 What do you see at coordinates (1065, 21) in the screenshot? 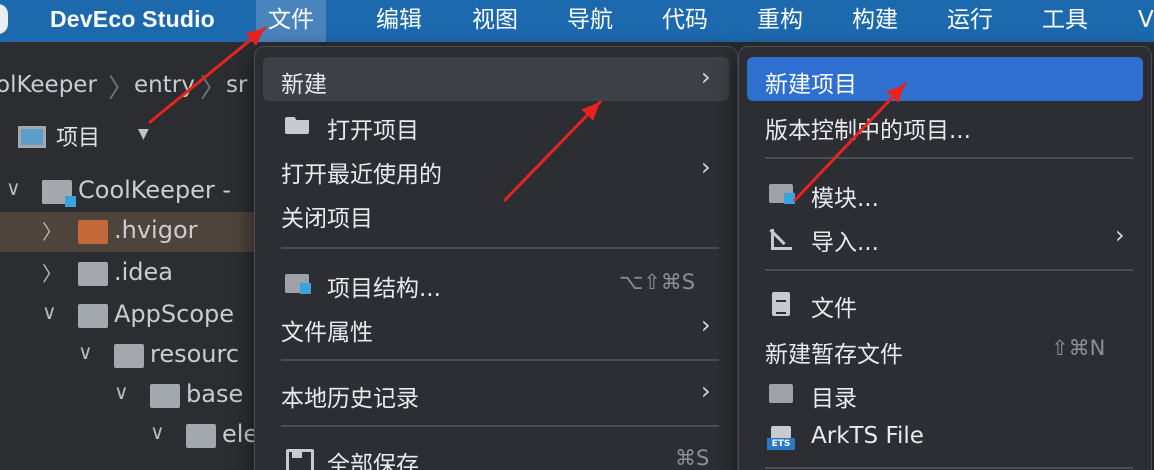
I see `menu-tools: 工具` at bounding box center [1065, 21].